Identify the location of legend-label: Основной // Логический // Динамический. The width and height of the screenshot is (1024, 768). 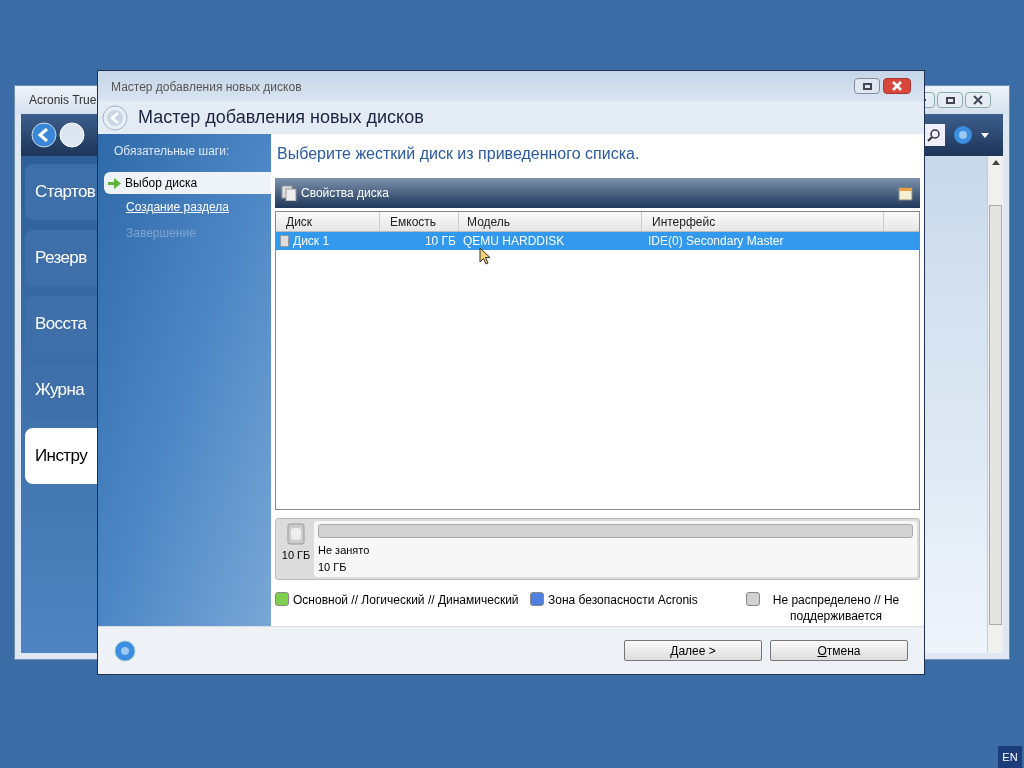
(406, 600).